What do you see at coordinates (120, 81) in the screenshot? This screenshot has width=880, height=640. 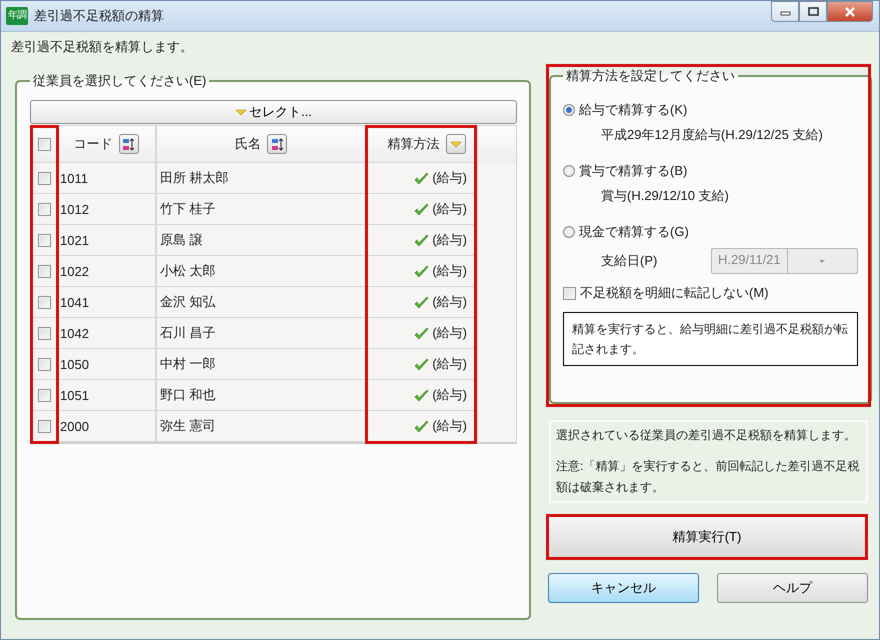 I see `group-legend: 従業員を選択してください(E)` at bounding box center [120, 81].